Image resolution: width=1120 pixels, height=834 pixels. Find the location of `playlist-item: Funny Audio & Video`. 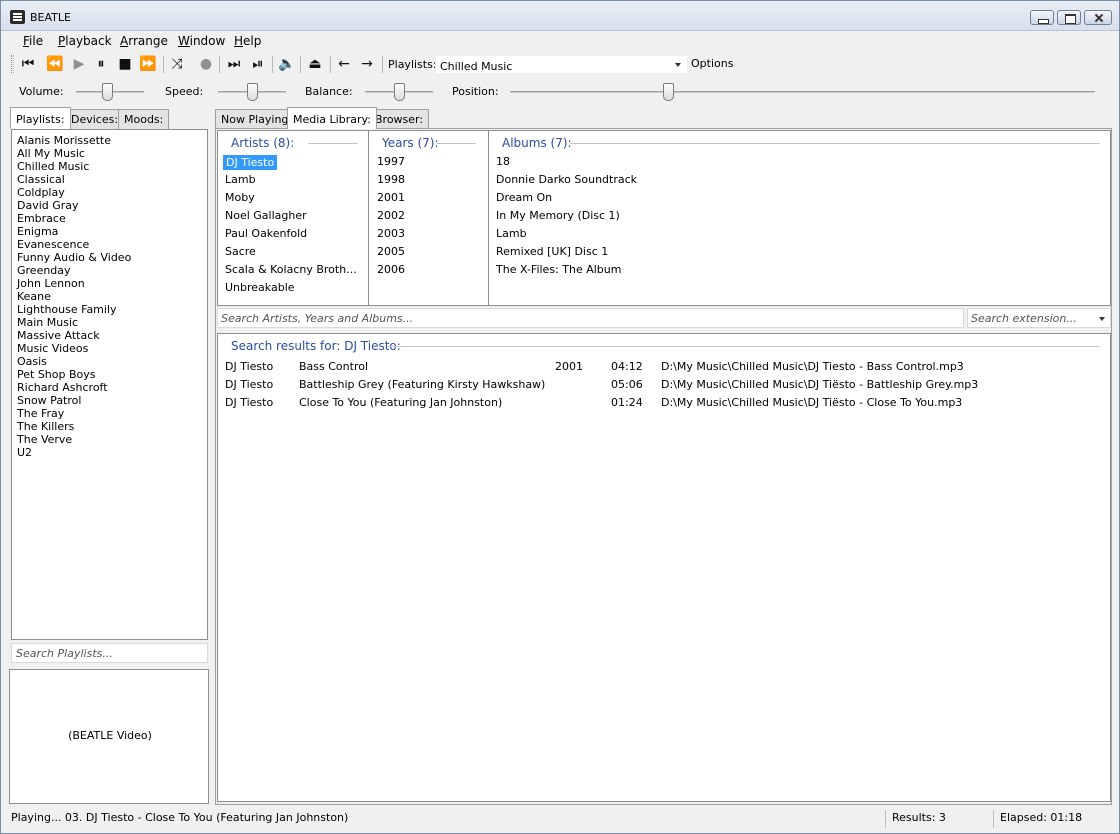

playlist-item: Funny Audio & Video is located at coordinates (74, 257).